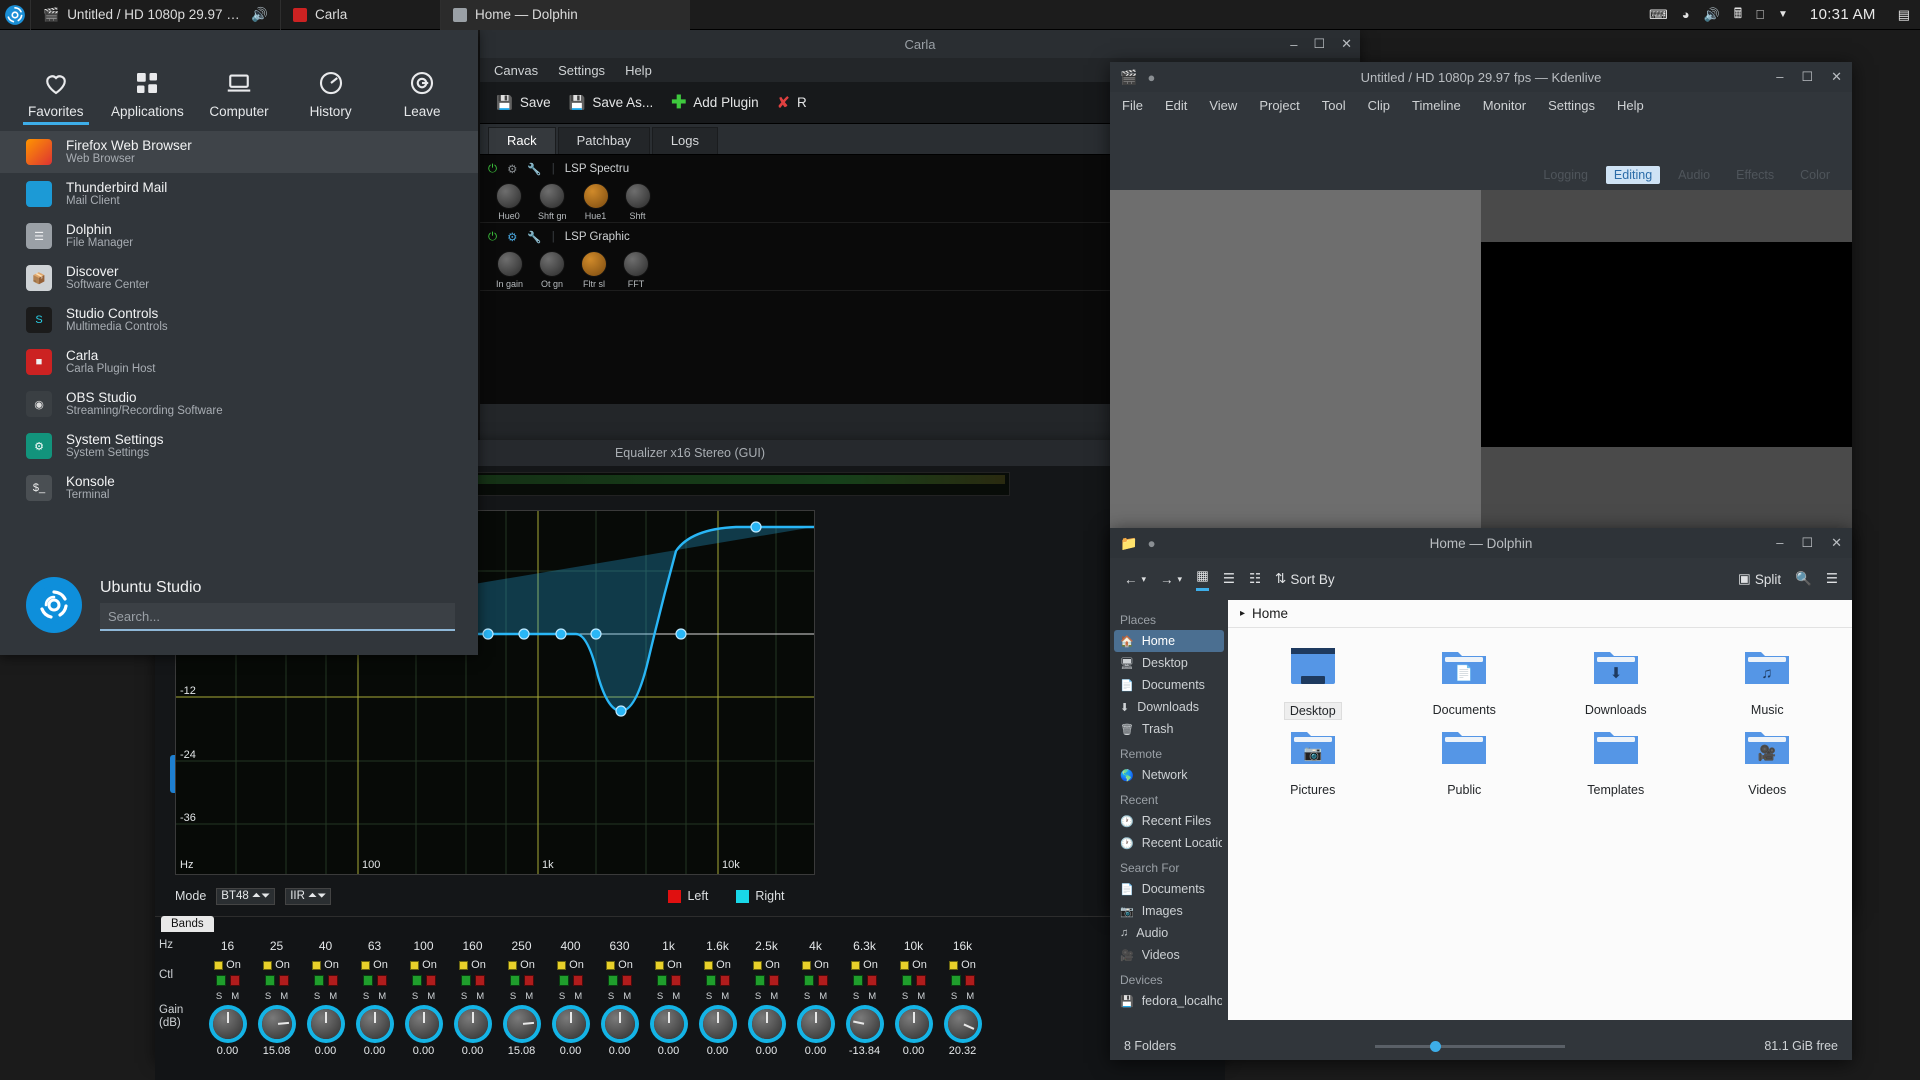 The image size is (1920, 1080). I want to click on carla-knob: Hue0, so click(509, 202).